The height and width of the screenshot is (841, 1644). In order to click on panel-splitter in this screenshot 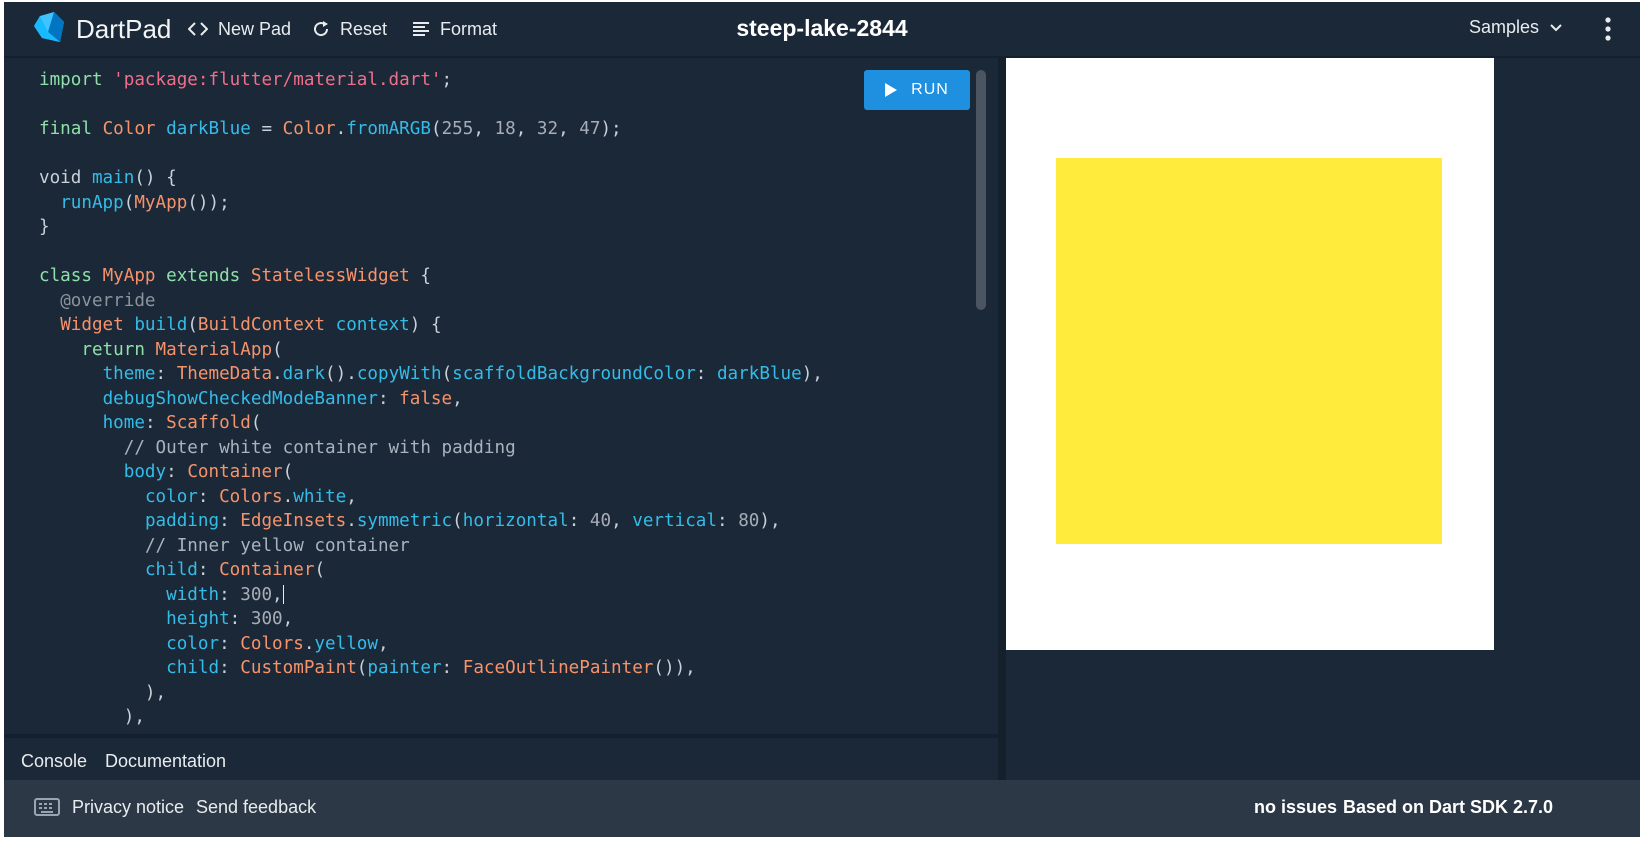, I will do `click(1002, 420)`.